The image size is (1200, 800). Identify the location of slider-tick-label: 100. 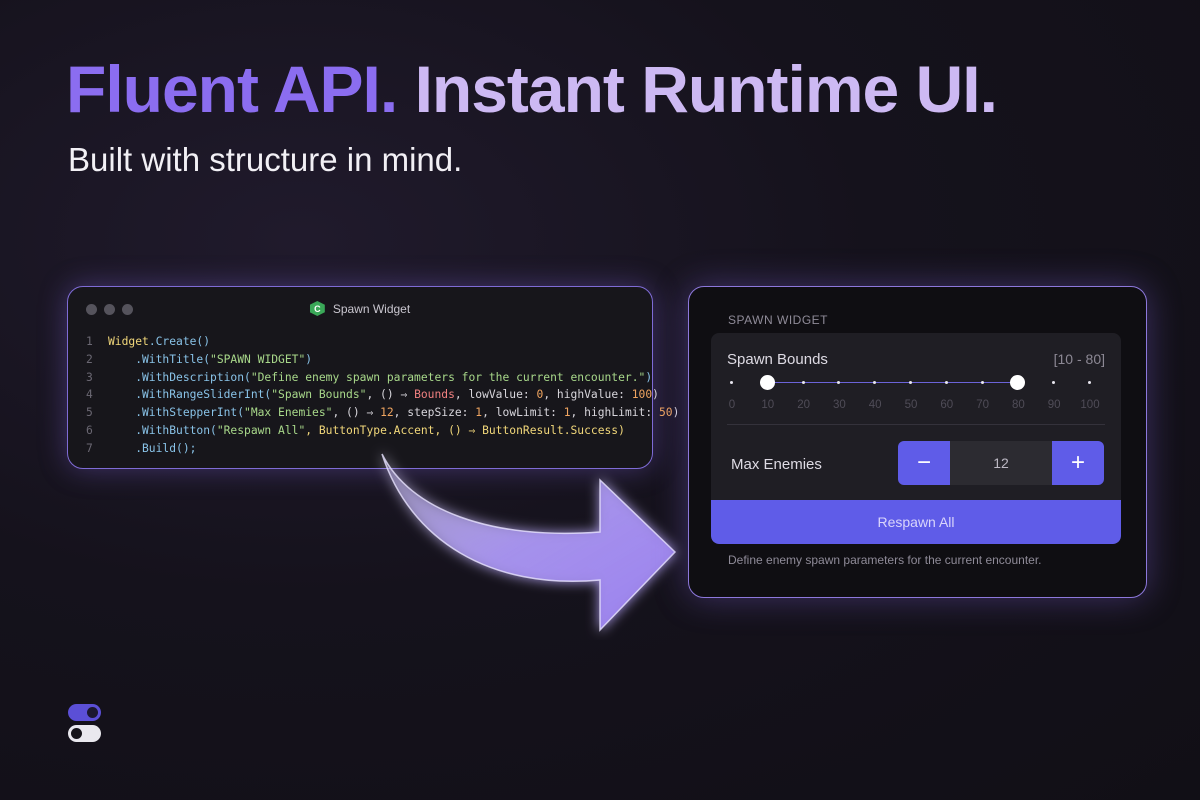
(1090, 405).